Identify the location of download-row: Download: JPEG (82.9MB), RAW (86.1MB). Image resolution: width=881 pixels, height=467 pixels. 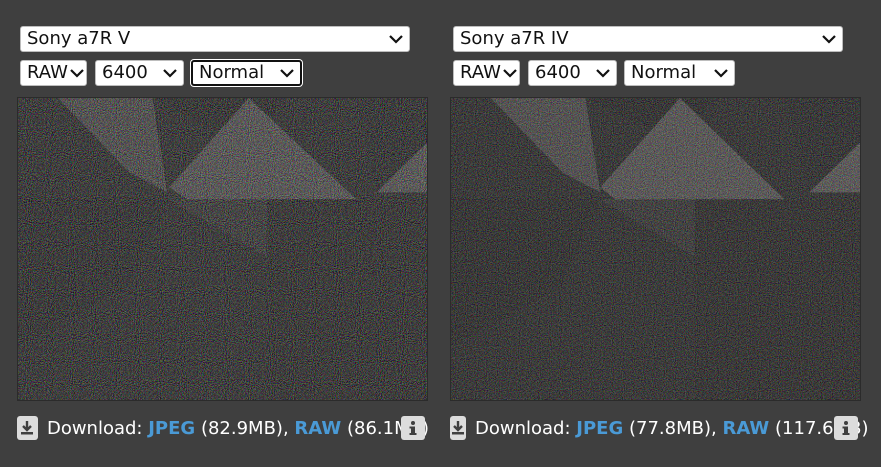
(223, 428).